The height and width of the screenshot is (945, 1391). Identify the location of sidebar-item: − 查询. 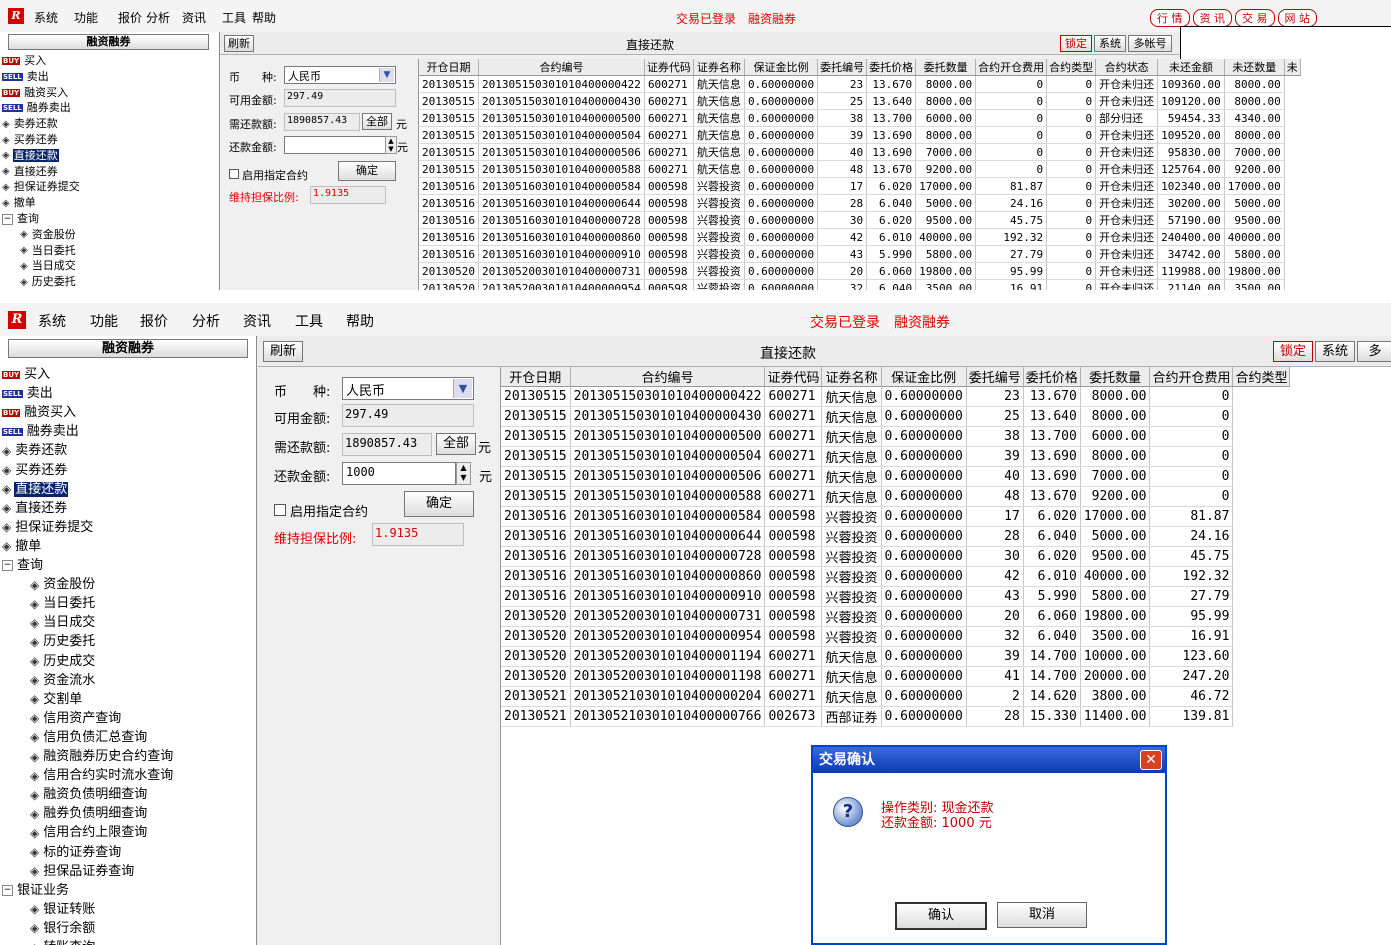
(21, 218).